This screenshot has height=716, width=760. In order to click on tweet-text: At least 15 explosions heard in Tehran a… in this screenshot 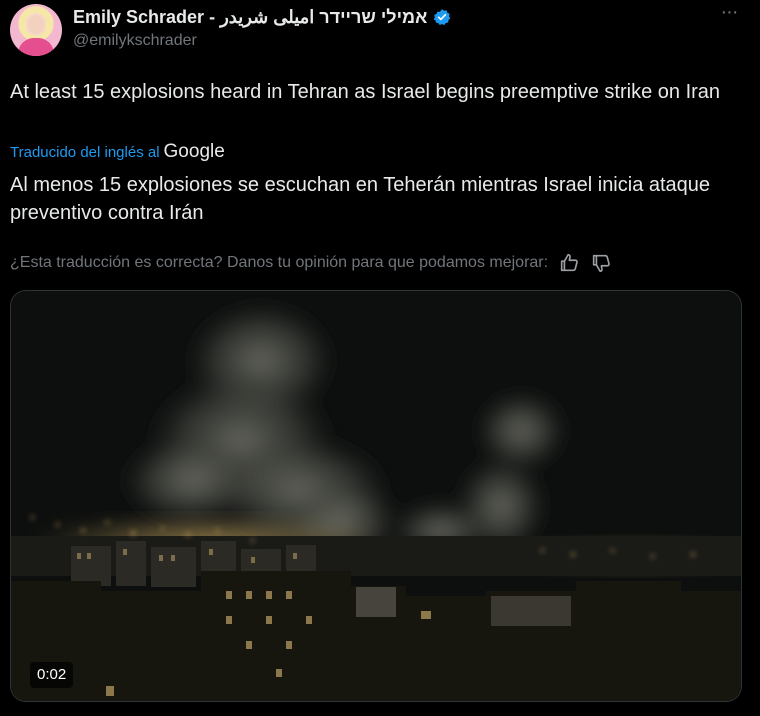, I will do `click(365, 92)`.